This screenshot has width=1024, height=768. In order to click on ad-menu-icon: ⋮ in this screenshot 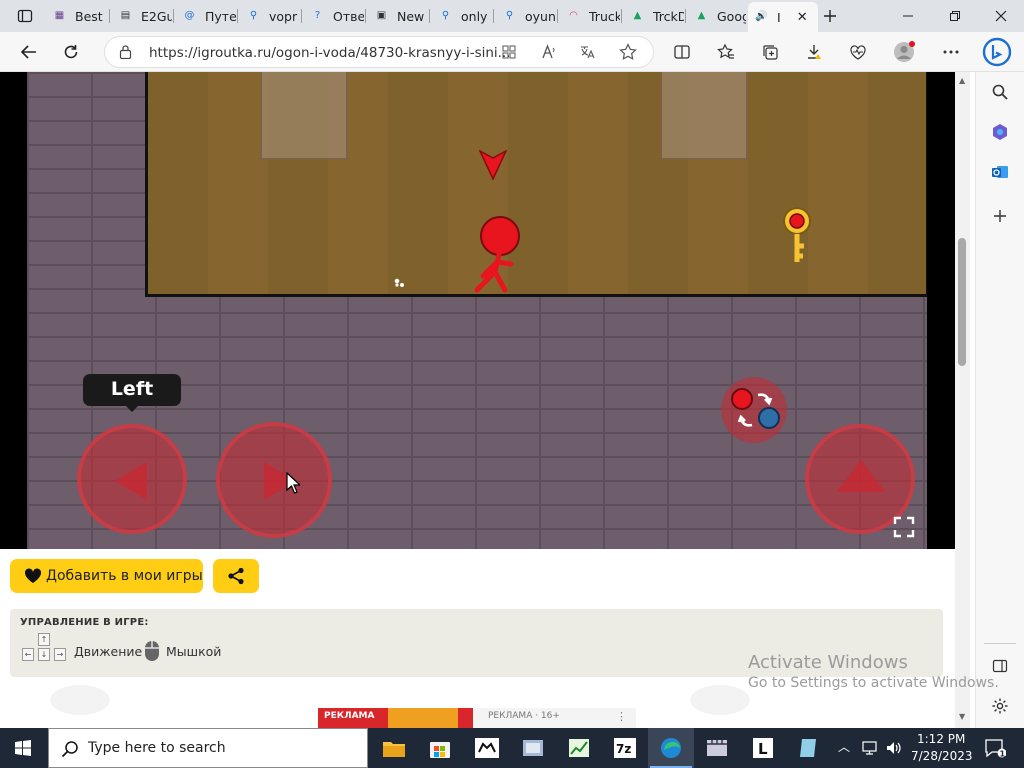, I will do `click(621, 716)`.